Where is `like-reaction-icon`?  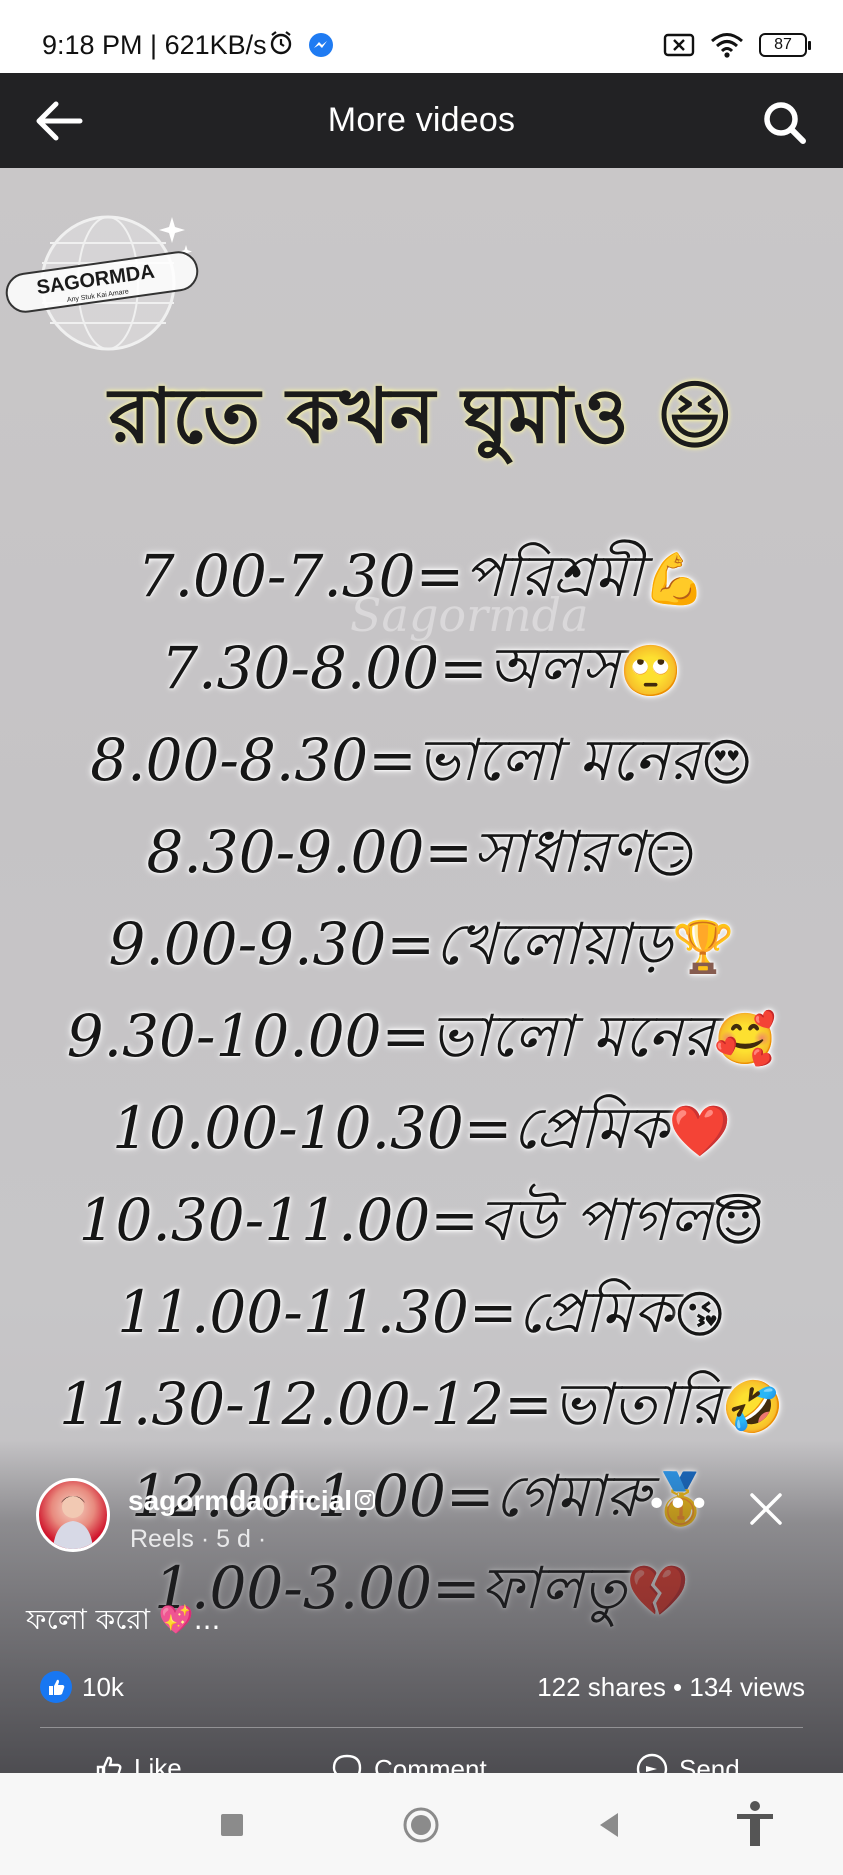
like-reaction-icon is located at coordinates (56, 1687).